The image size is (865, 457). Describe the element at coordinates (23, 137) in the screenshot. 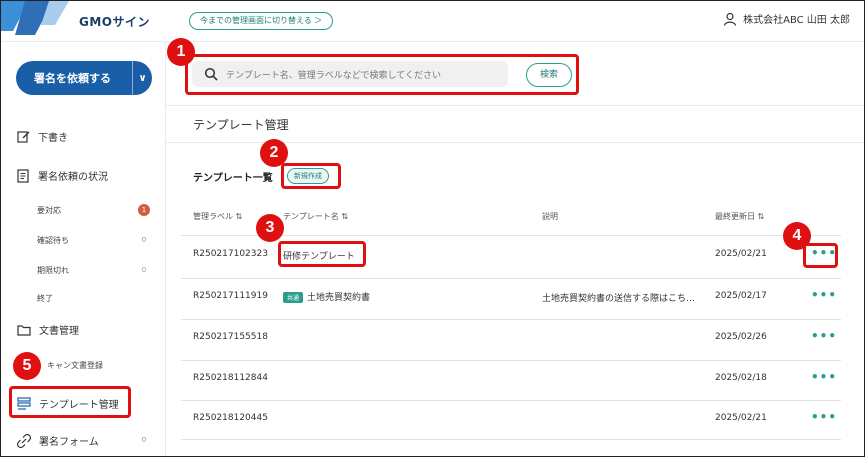

I see `edit-icon` at that location.